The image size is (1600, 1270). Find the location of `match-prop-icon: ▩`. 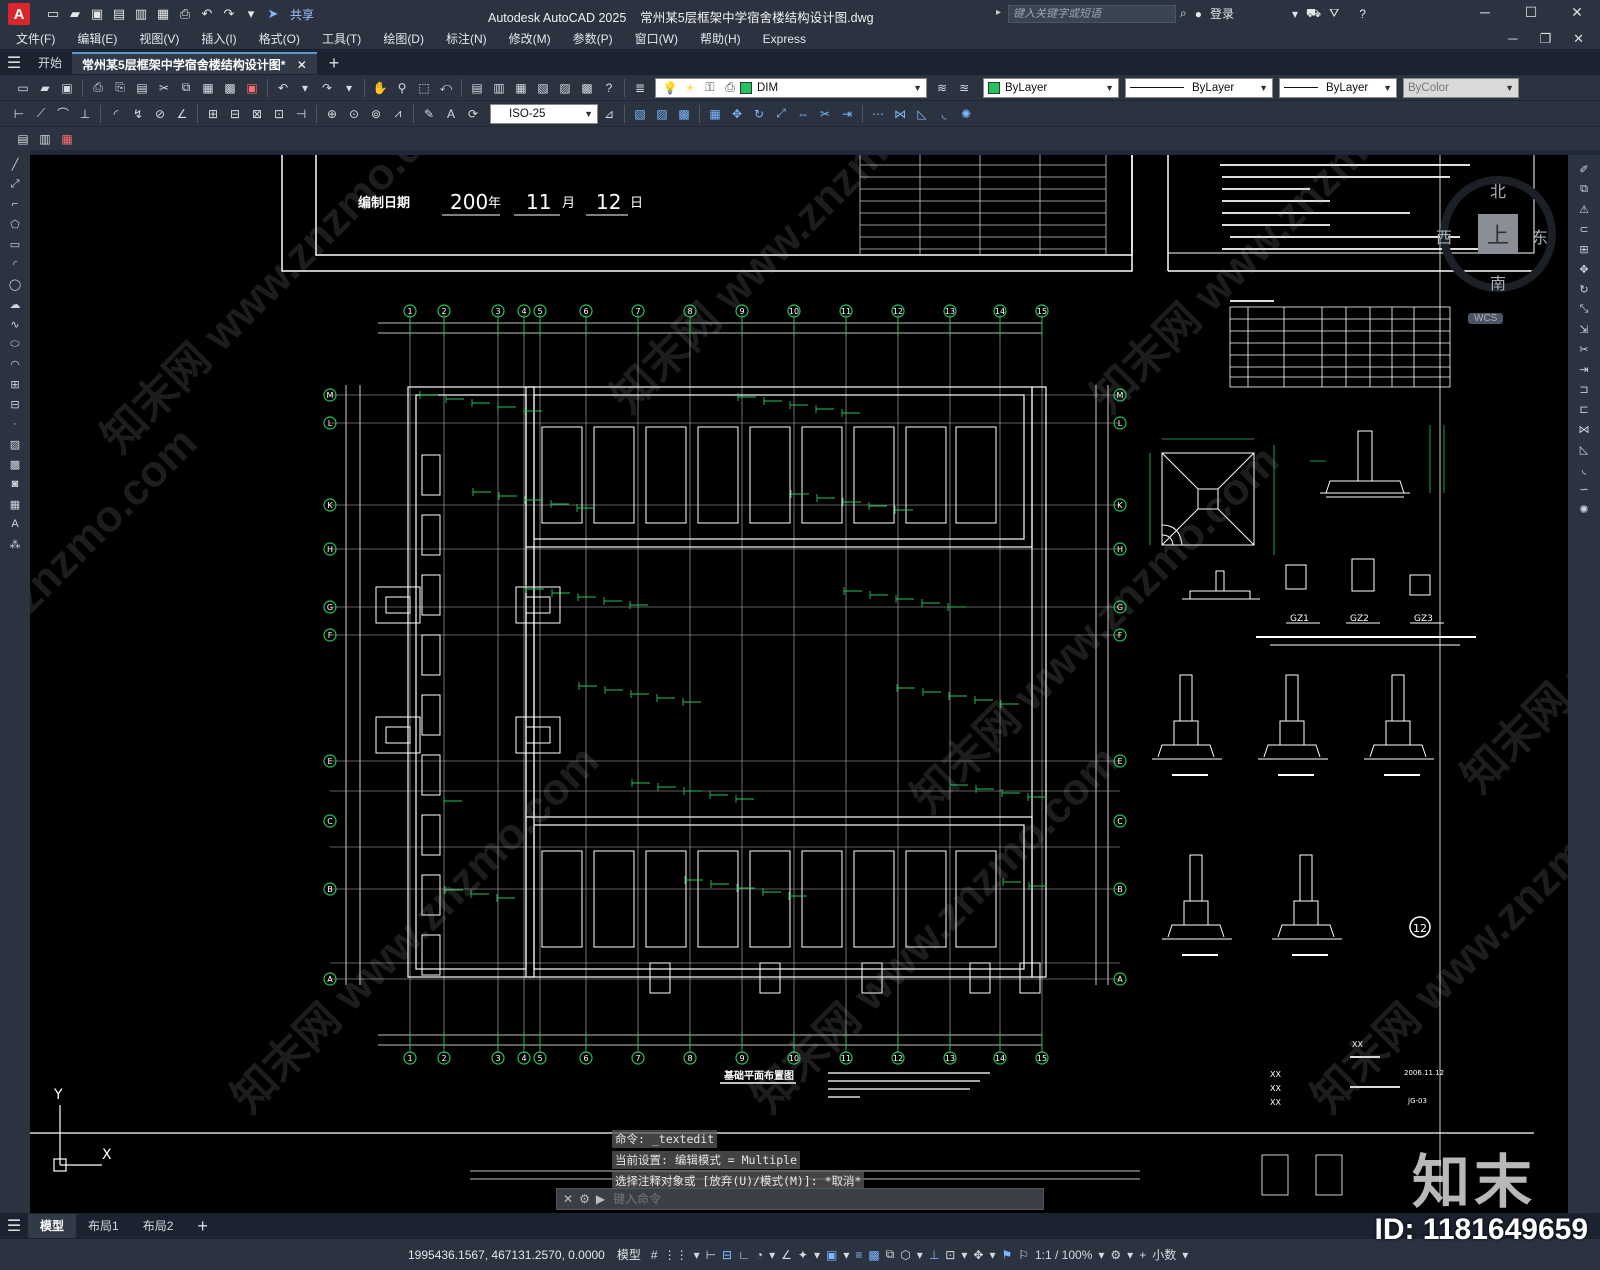

match-prop-icon: ▩ is located at coordinates (230, 88).